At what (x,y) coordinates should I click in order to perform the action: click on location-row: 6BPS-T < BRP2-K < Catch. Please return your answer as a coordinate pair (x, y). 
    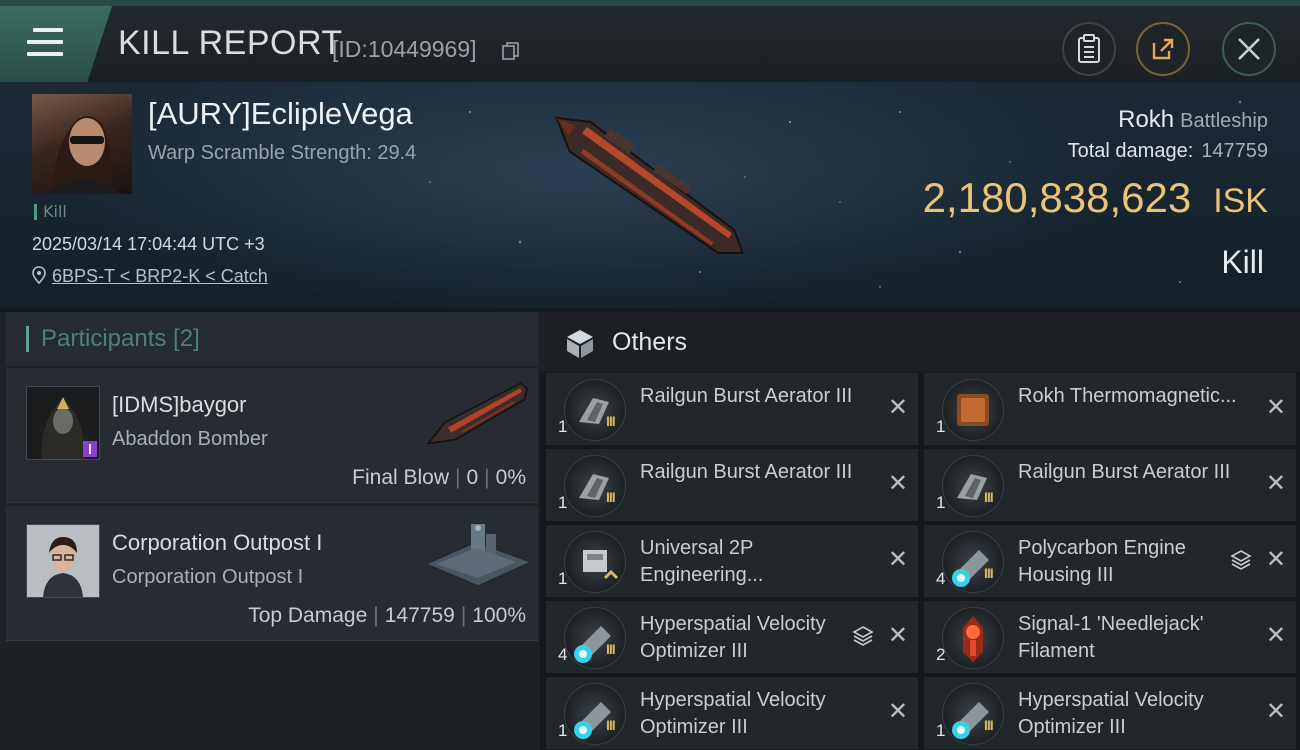
    Looking at the image, I should click on (150, 276).